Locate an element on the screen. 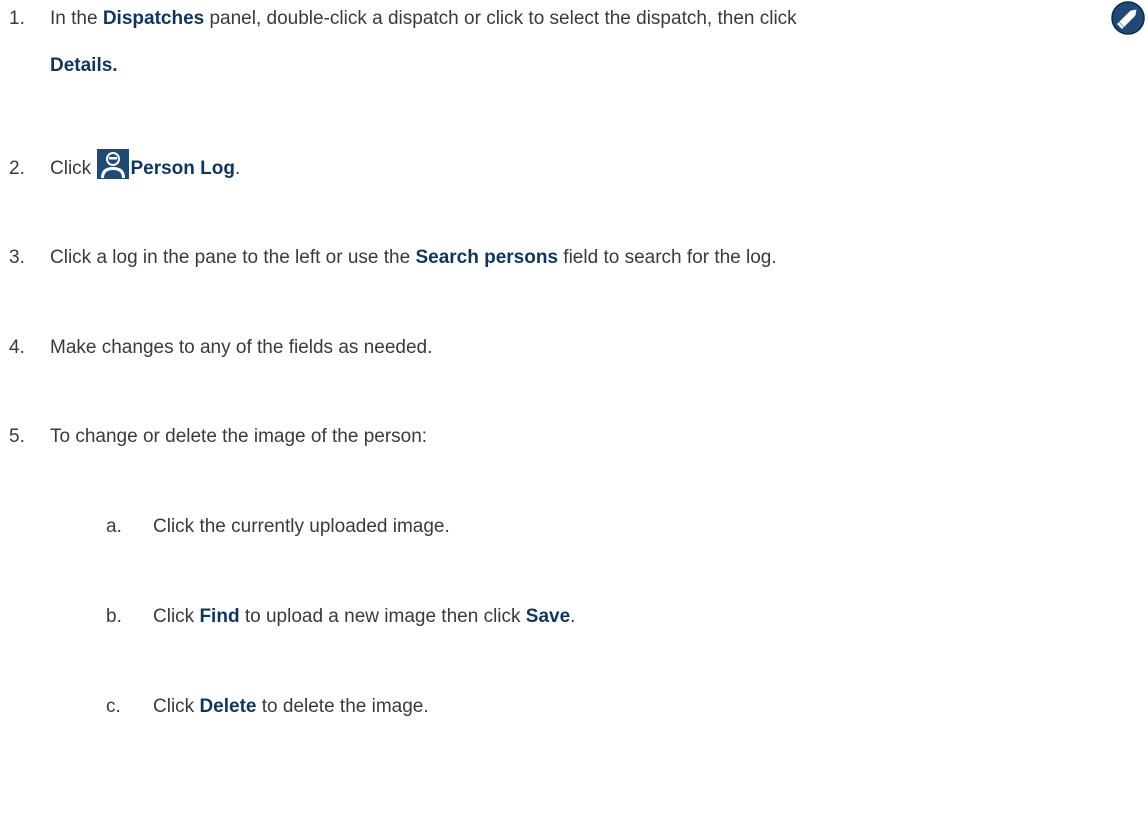 The height and width of the screenshot is (832, 1148). ui-term-dispatches: Dispatches is located at coordinates (153, 18).